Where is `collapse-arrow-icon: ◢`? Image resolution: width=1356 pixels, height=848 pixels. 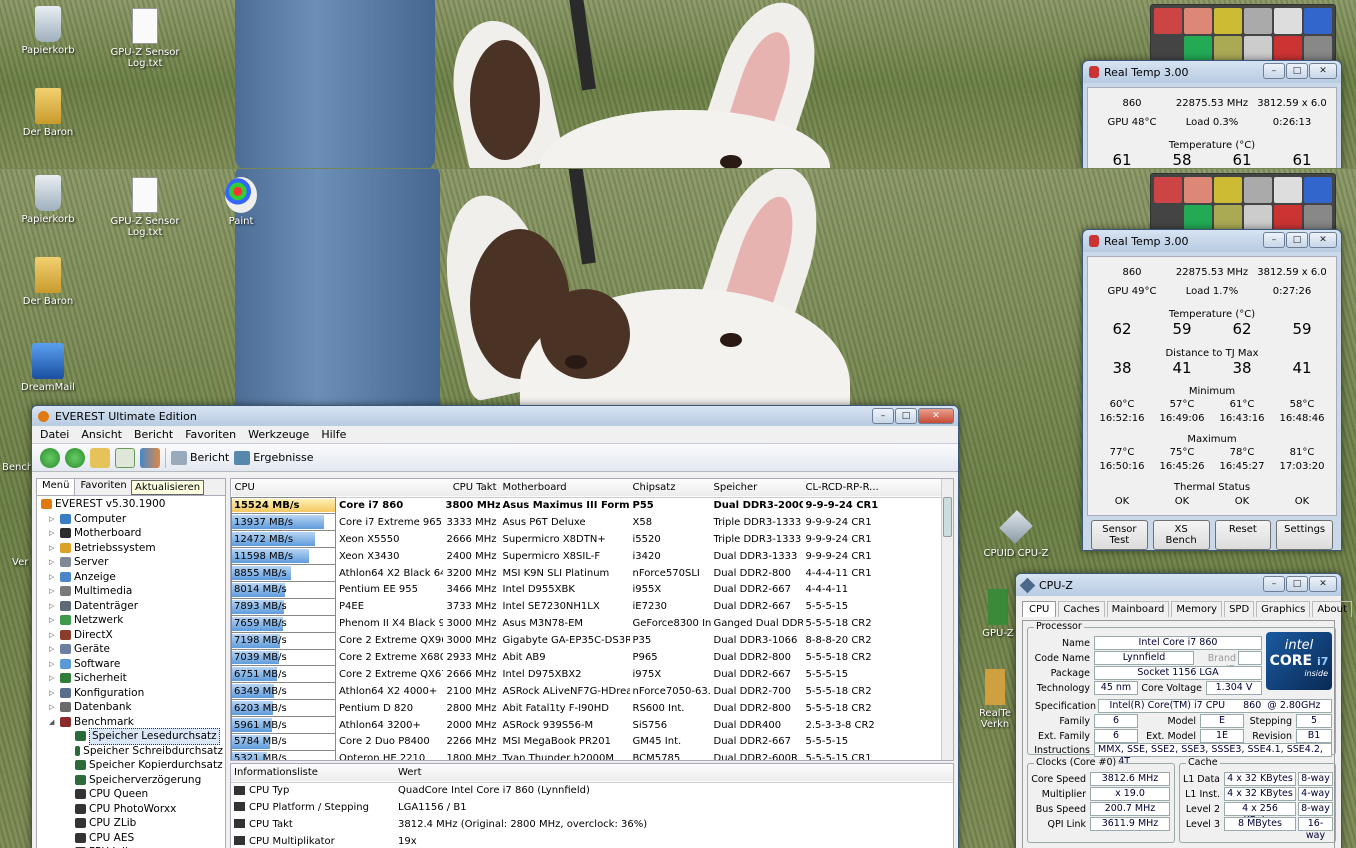
collapse-arrow-icon: ◢ is located at coordinates (53, 722).